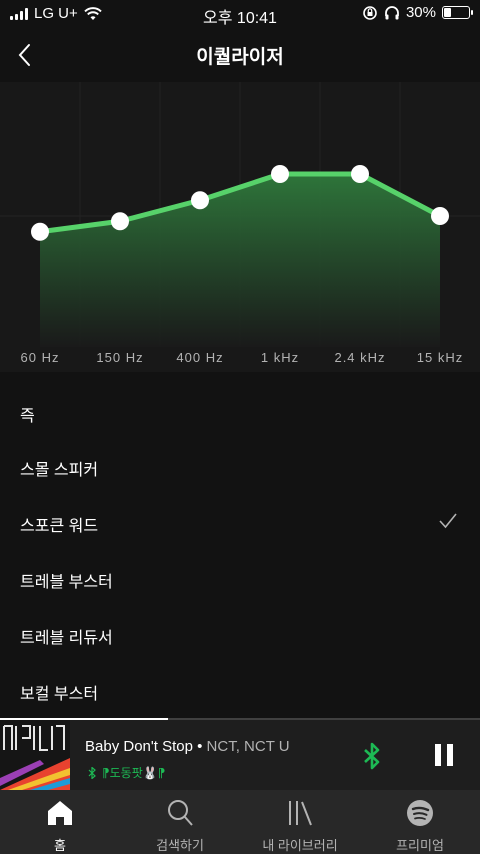  Describe the element at coordinates (300, 845) in the screenshot. I see `tab-label: 내 라이브러리` at that location.